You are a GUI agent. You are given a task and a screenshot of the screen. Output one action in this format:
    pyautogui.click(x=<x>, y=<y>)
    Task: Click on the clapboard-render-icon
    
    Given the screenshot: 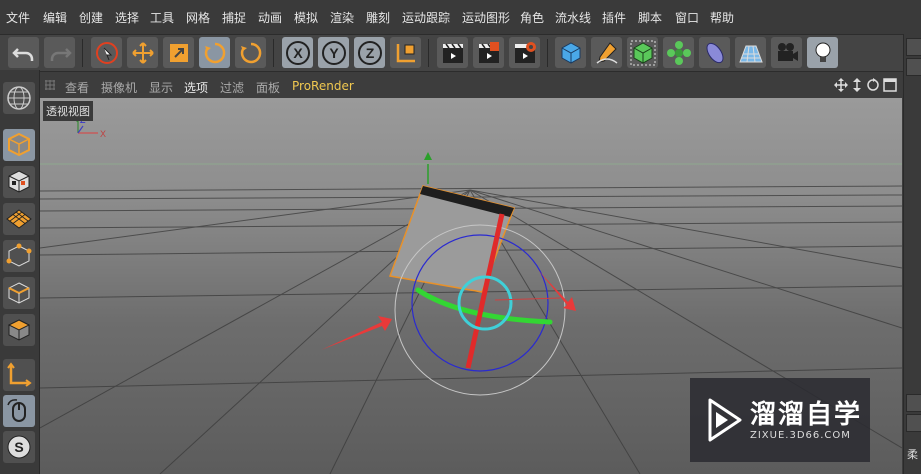 What is the action you would take?
    pyautogui.click(x=488, y=52)
    